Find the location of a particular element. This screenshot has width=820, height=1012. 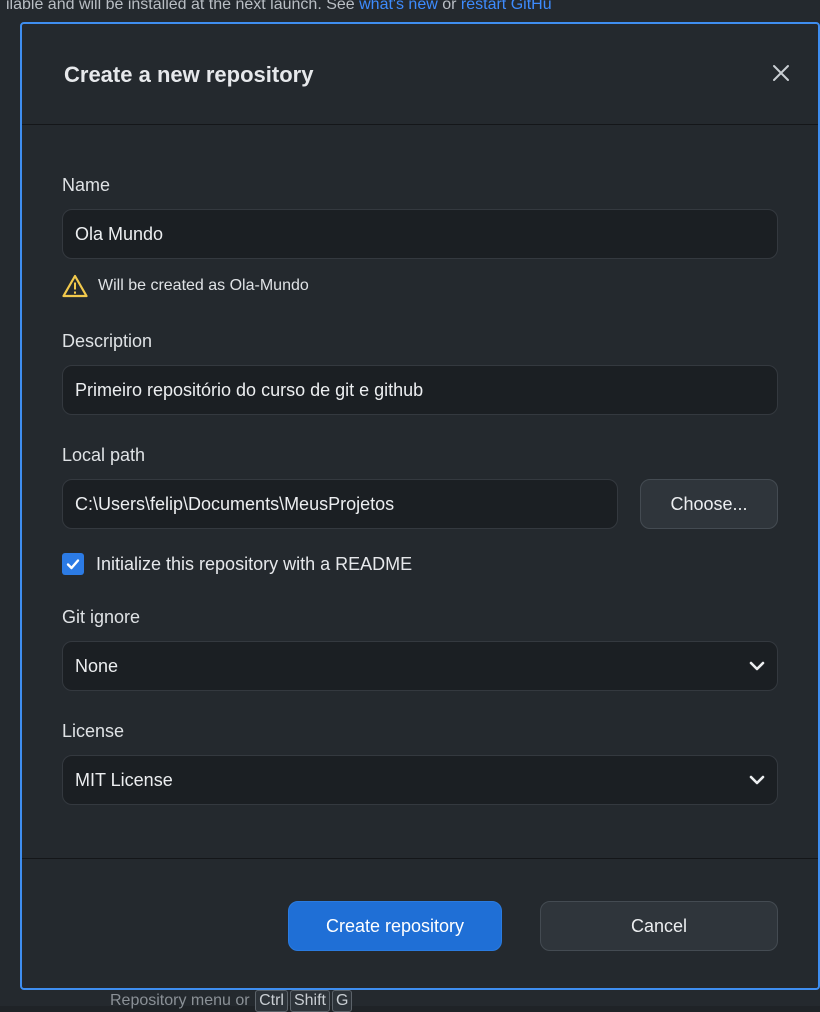

dialog-title: Create a new repository is located at coordinates (189, 74).